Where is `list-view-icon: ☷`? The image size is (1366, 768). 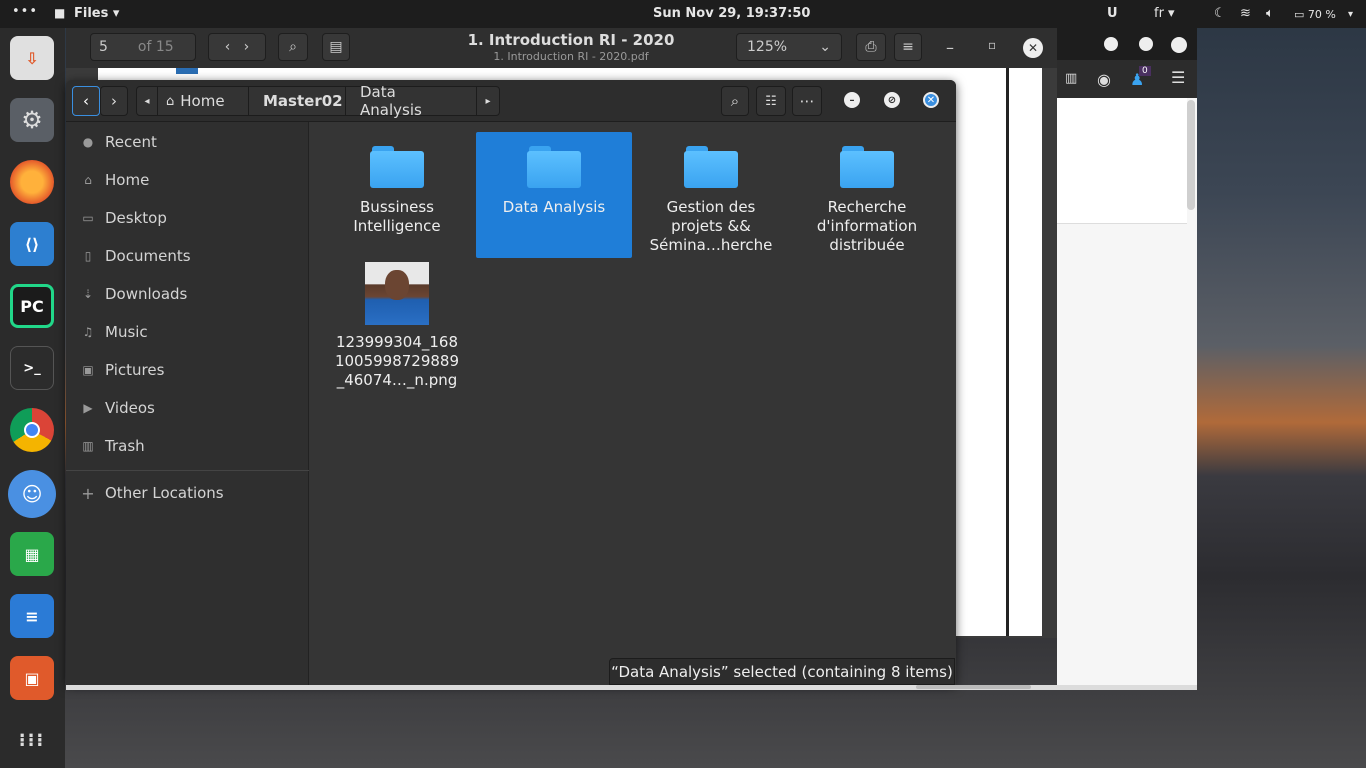
list-view-icon: ☷ is located at coordinates (771, 101).